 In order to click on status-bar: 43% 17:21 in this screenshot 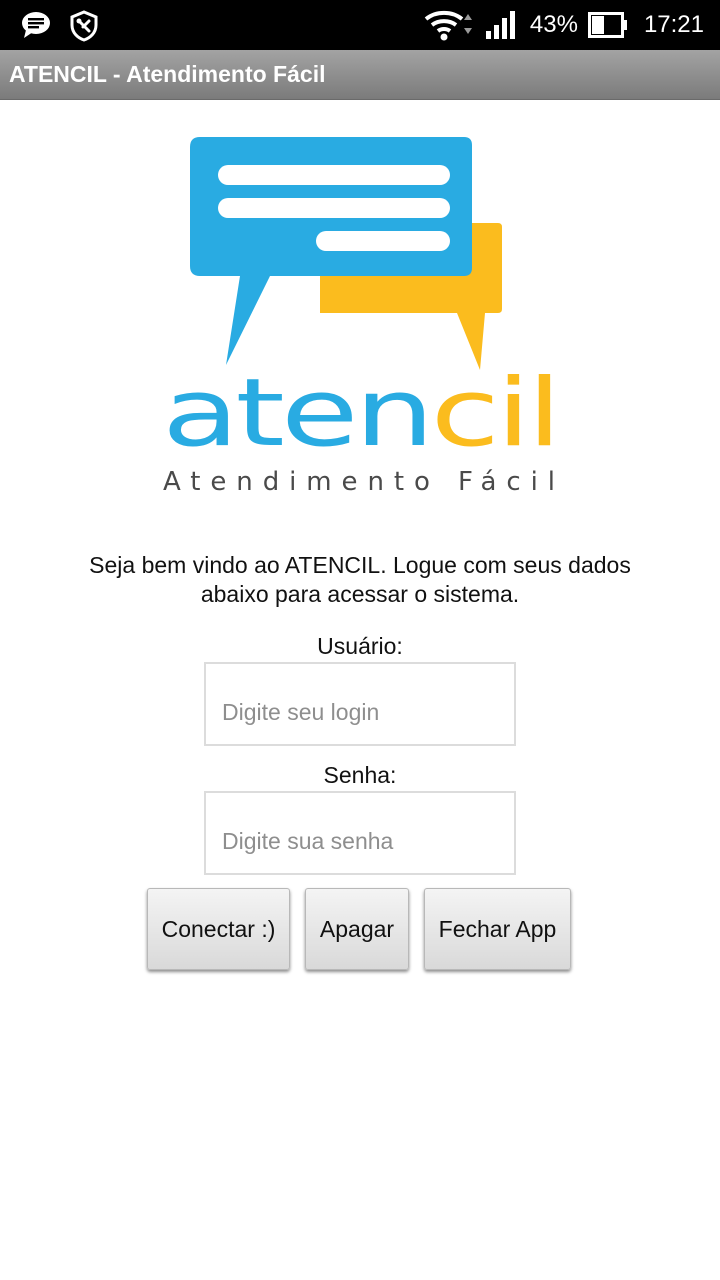, I will do `click(360, 25)`.